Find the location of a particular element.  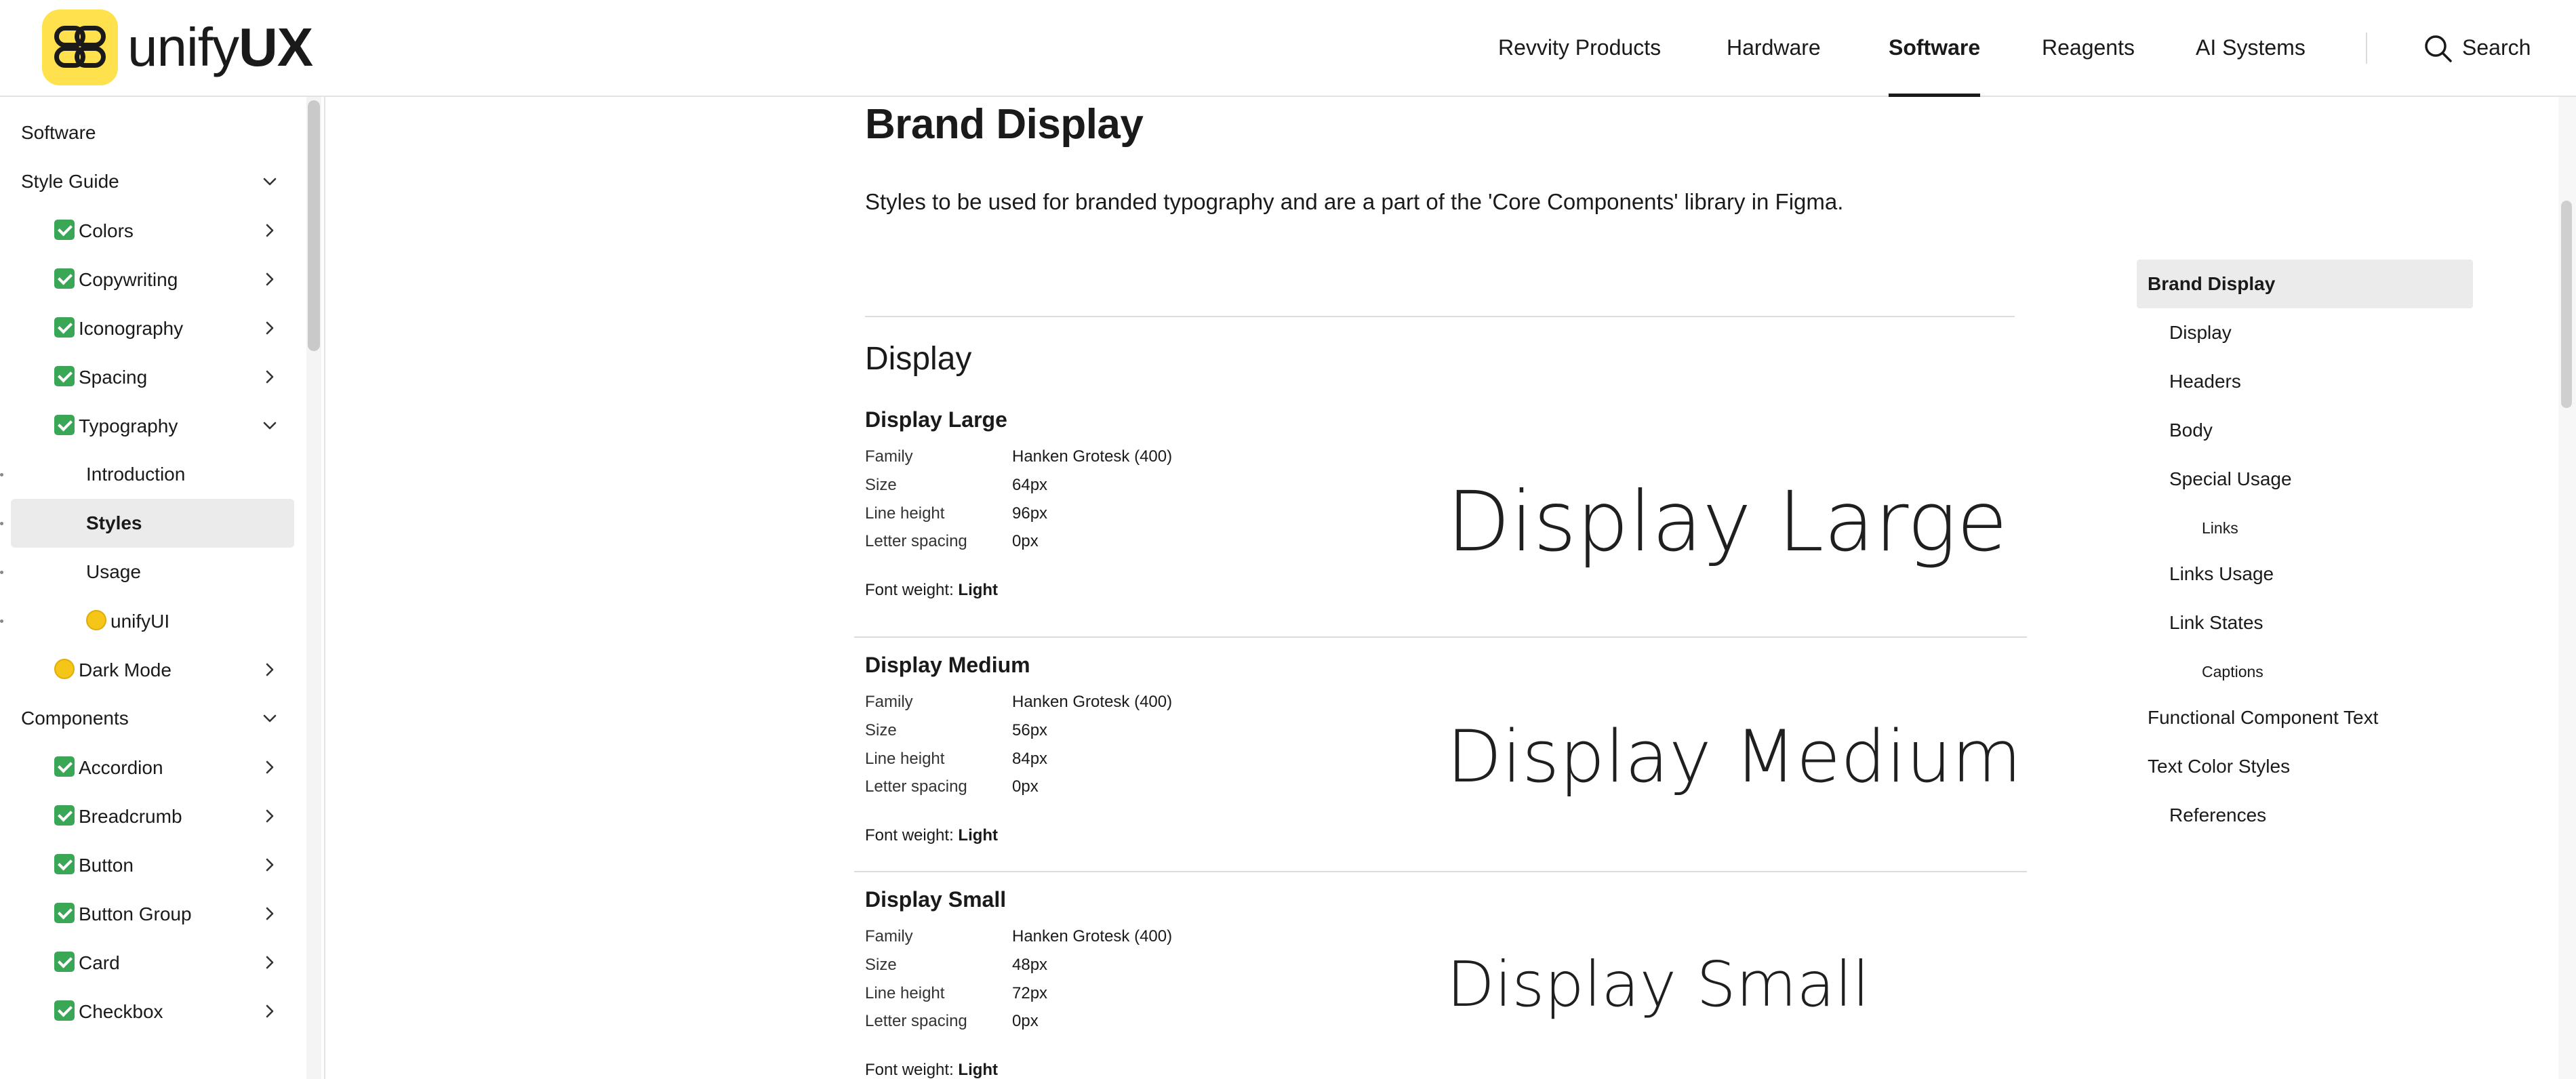

nav-reagents: Reagents is located at coordinates (2088, 48).